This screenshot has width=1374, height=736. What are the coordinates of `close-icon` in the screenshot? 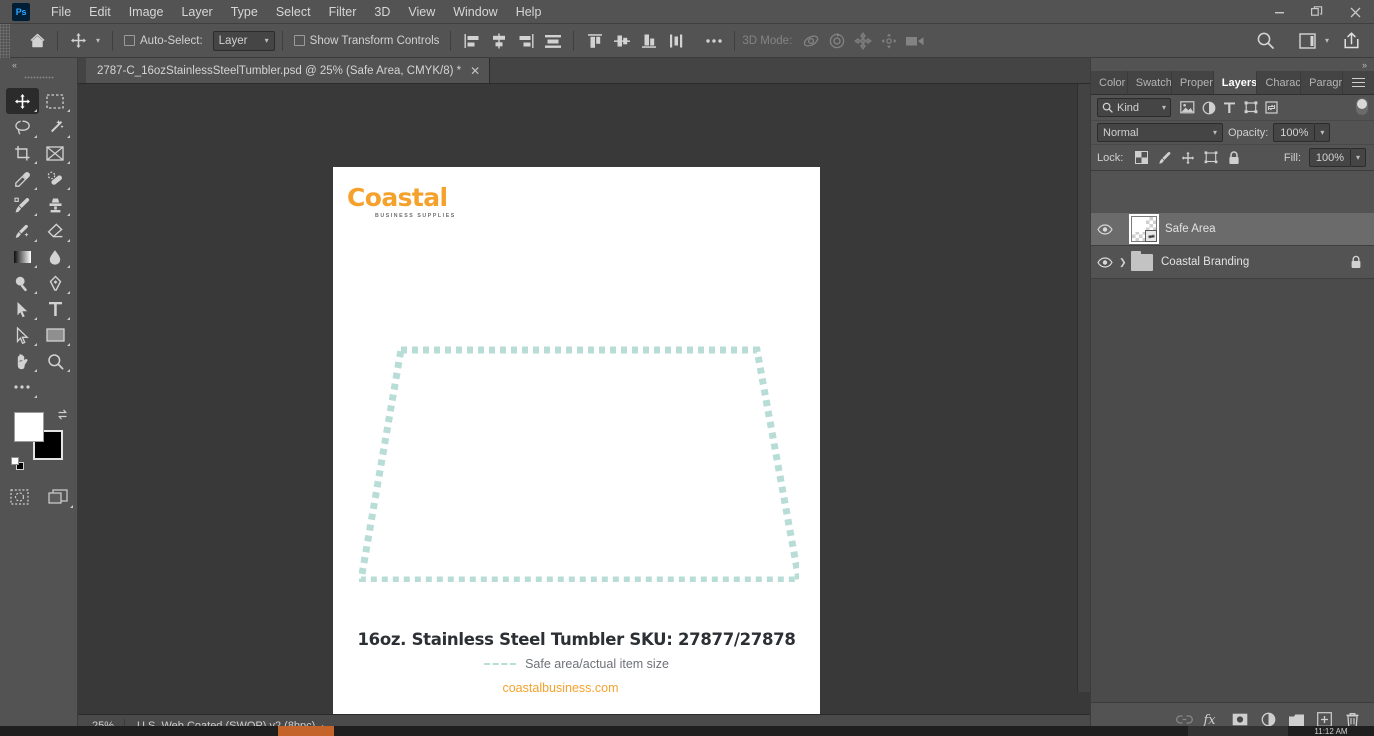 It's located at (1355, 12).